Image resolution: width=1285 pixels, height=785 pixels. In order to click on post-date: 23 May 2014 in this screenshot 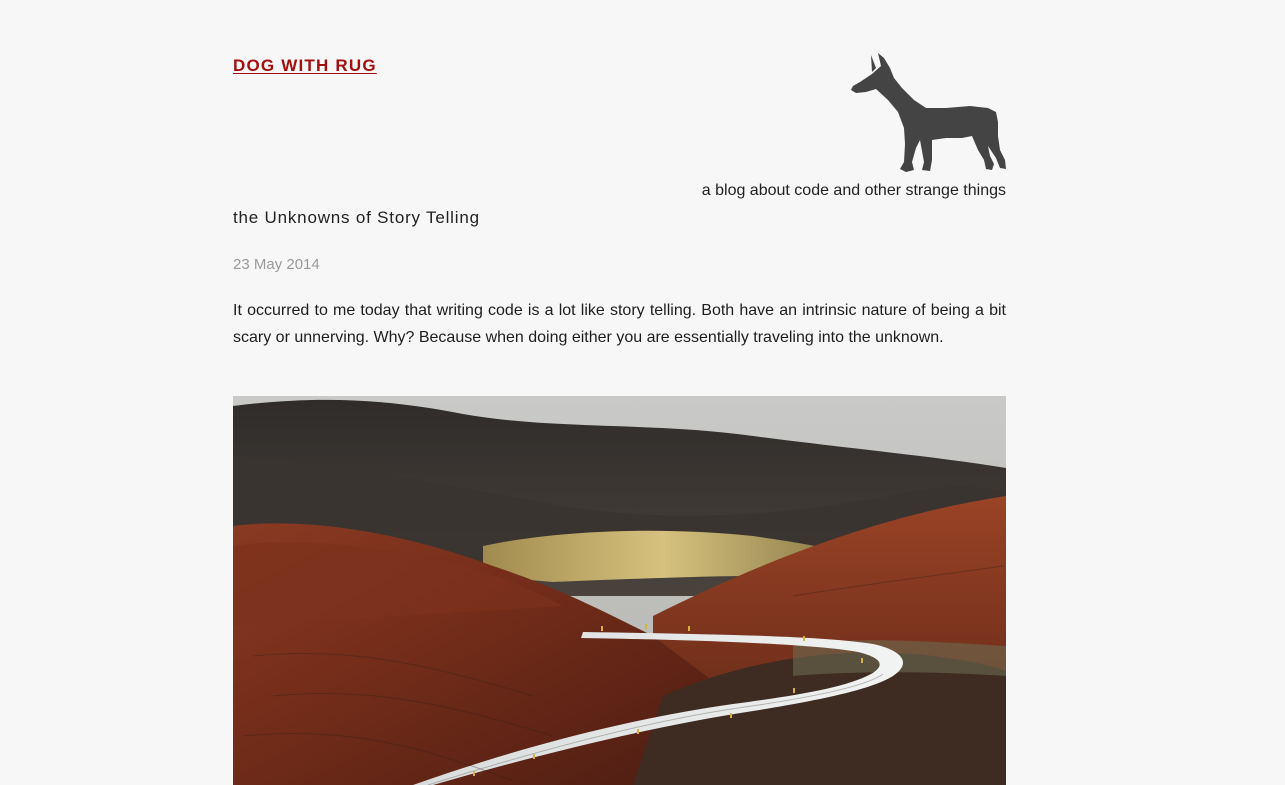, I will do `click(276, 264)`.